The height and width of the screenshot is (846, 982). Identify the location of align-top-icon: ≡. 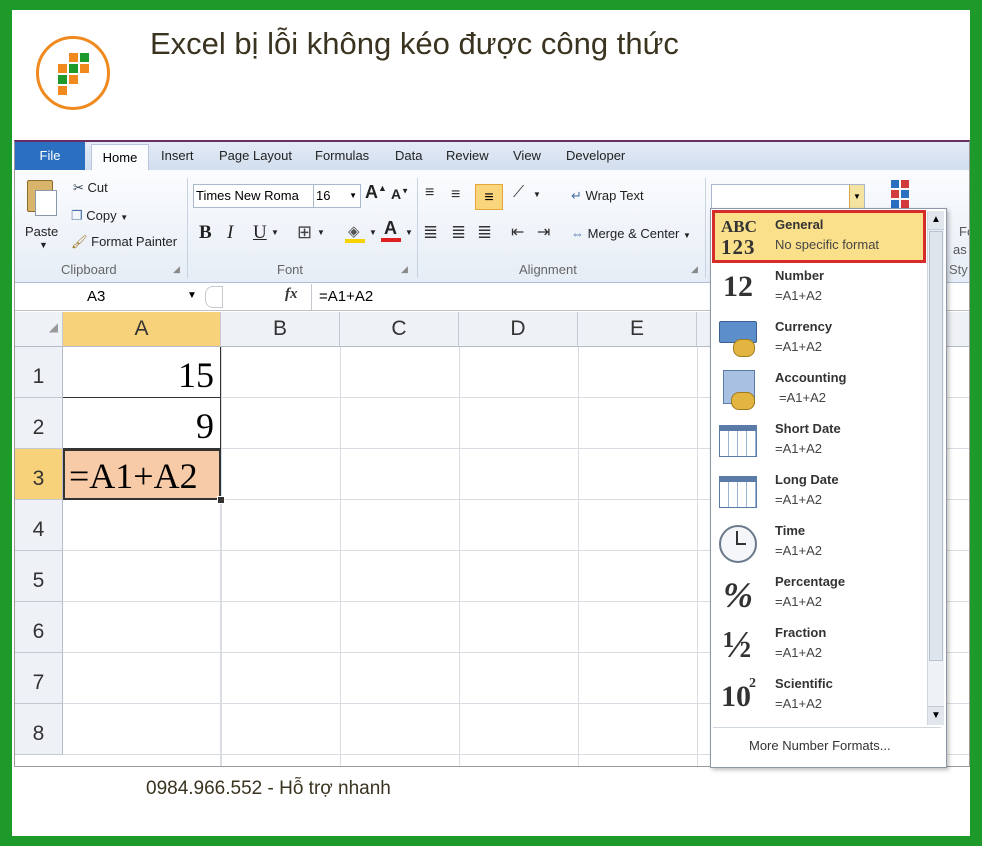
(429, 193).